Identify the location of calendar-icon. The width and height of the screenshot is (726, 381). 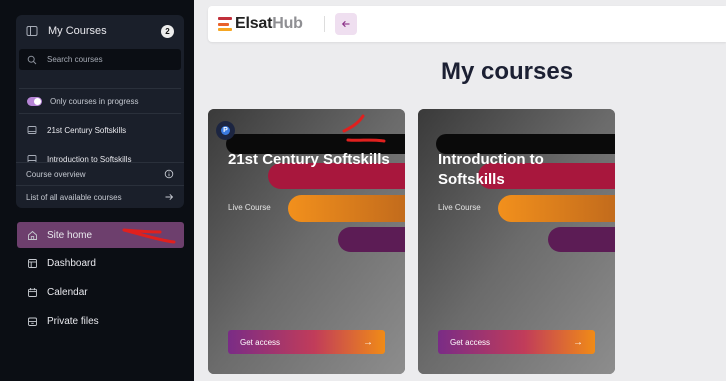
(32, 292).